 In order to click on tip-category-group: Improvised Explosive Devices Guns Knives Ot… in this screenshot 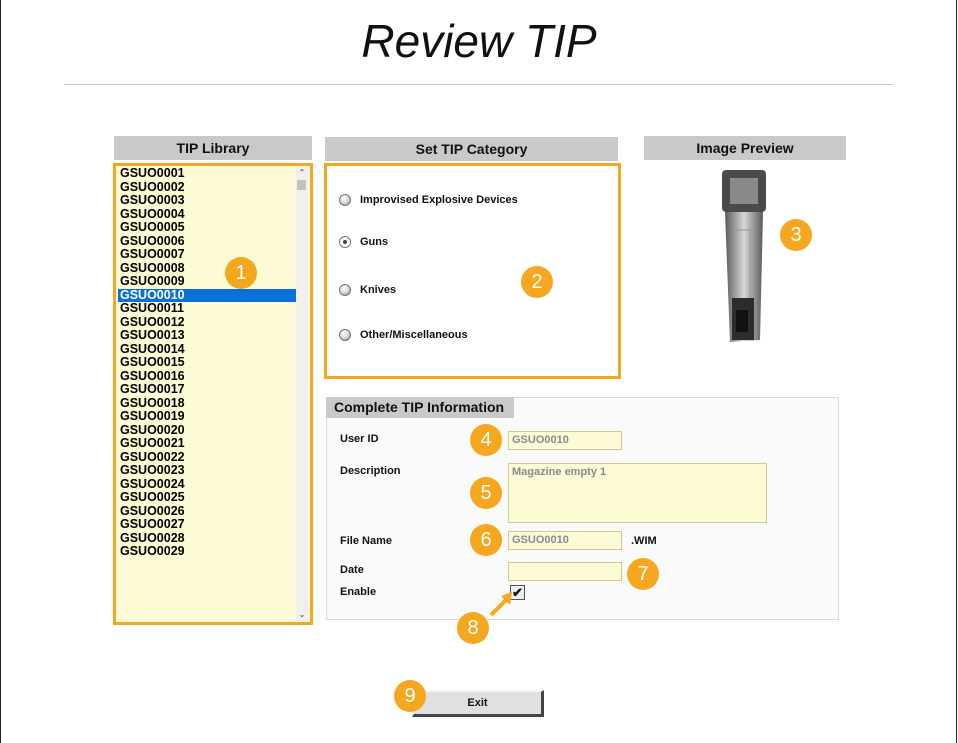, I will do `click(472, 271)`.